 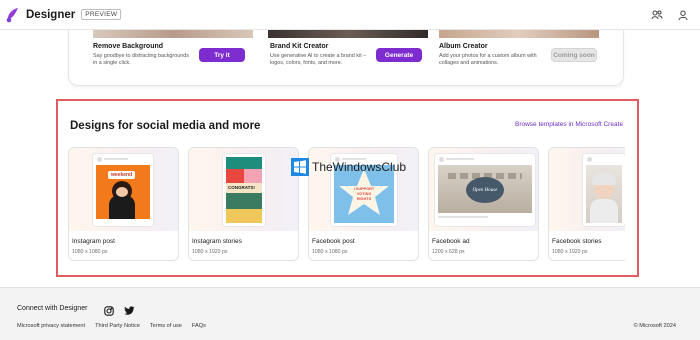 I want to click on watermark-text: TheWindowsClub, so click(x=359, y=167).